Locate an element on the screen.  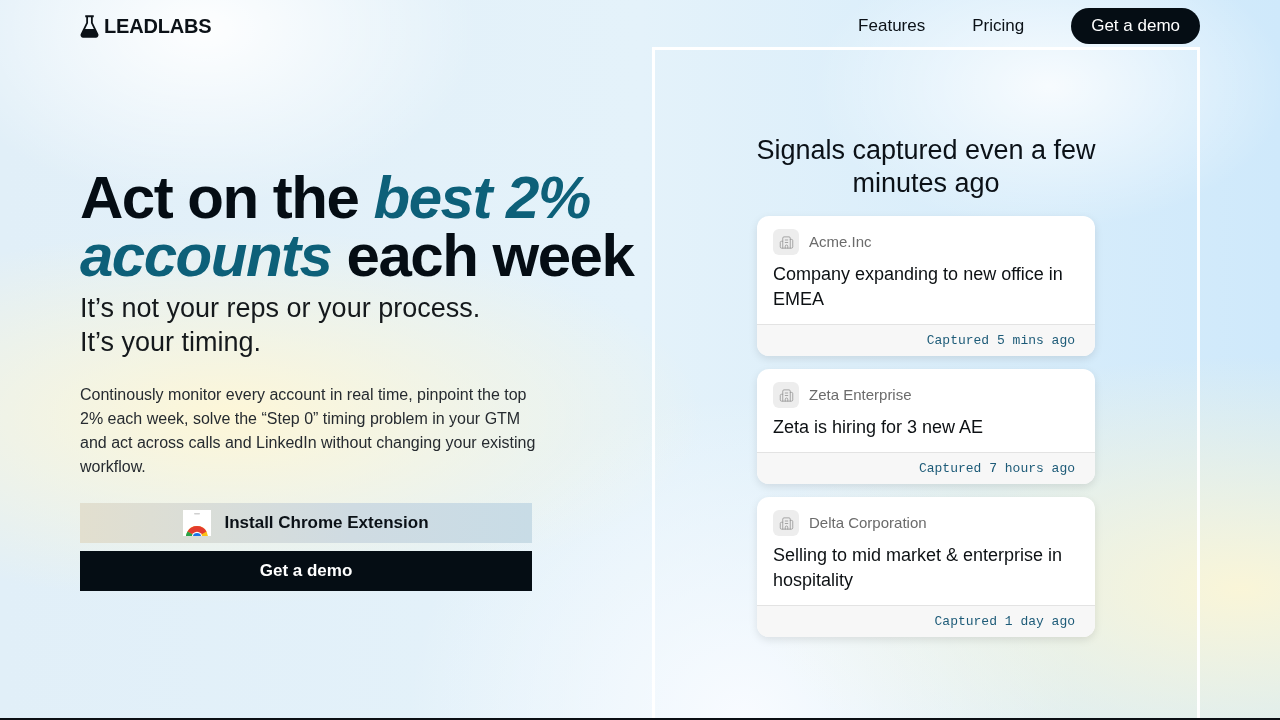
company-name: Delta Corporation is located at coordinates (868, 522).